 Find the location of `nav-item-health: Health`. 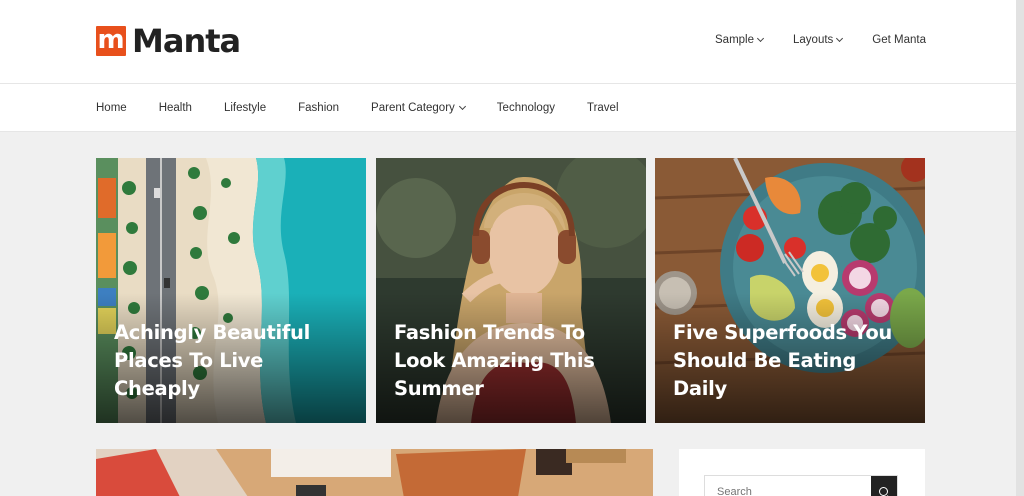

nav-item-health: Health is located at coordinates (175, 108).